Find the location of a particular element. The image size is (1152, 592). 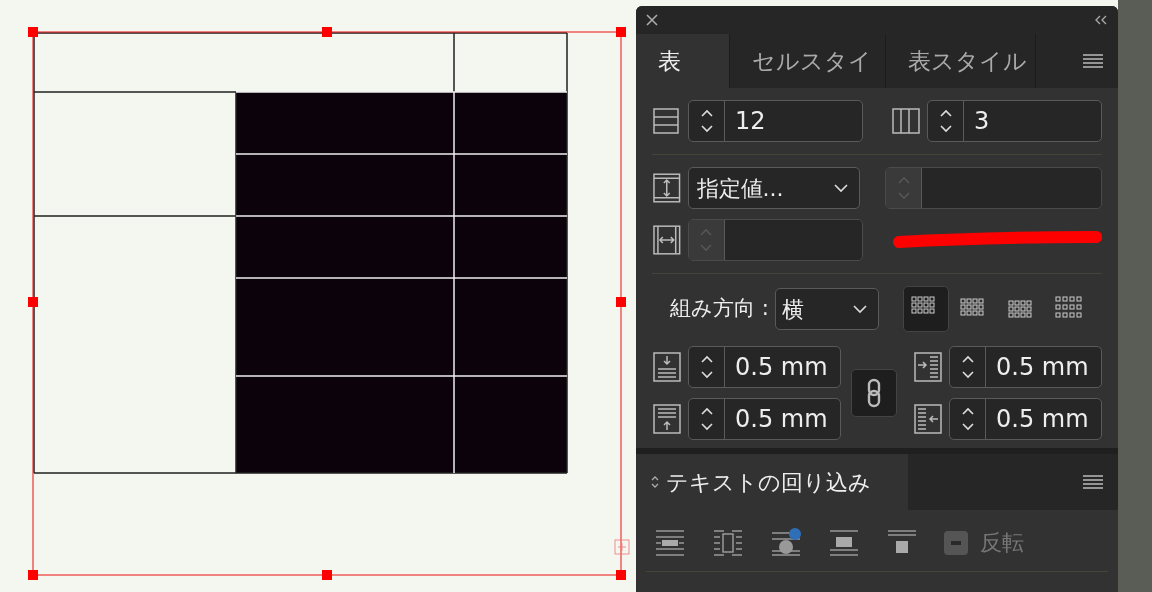

rows-icon is located at coordinates (667, 121).